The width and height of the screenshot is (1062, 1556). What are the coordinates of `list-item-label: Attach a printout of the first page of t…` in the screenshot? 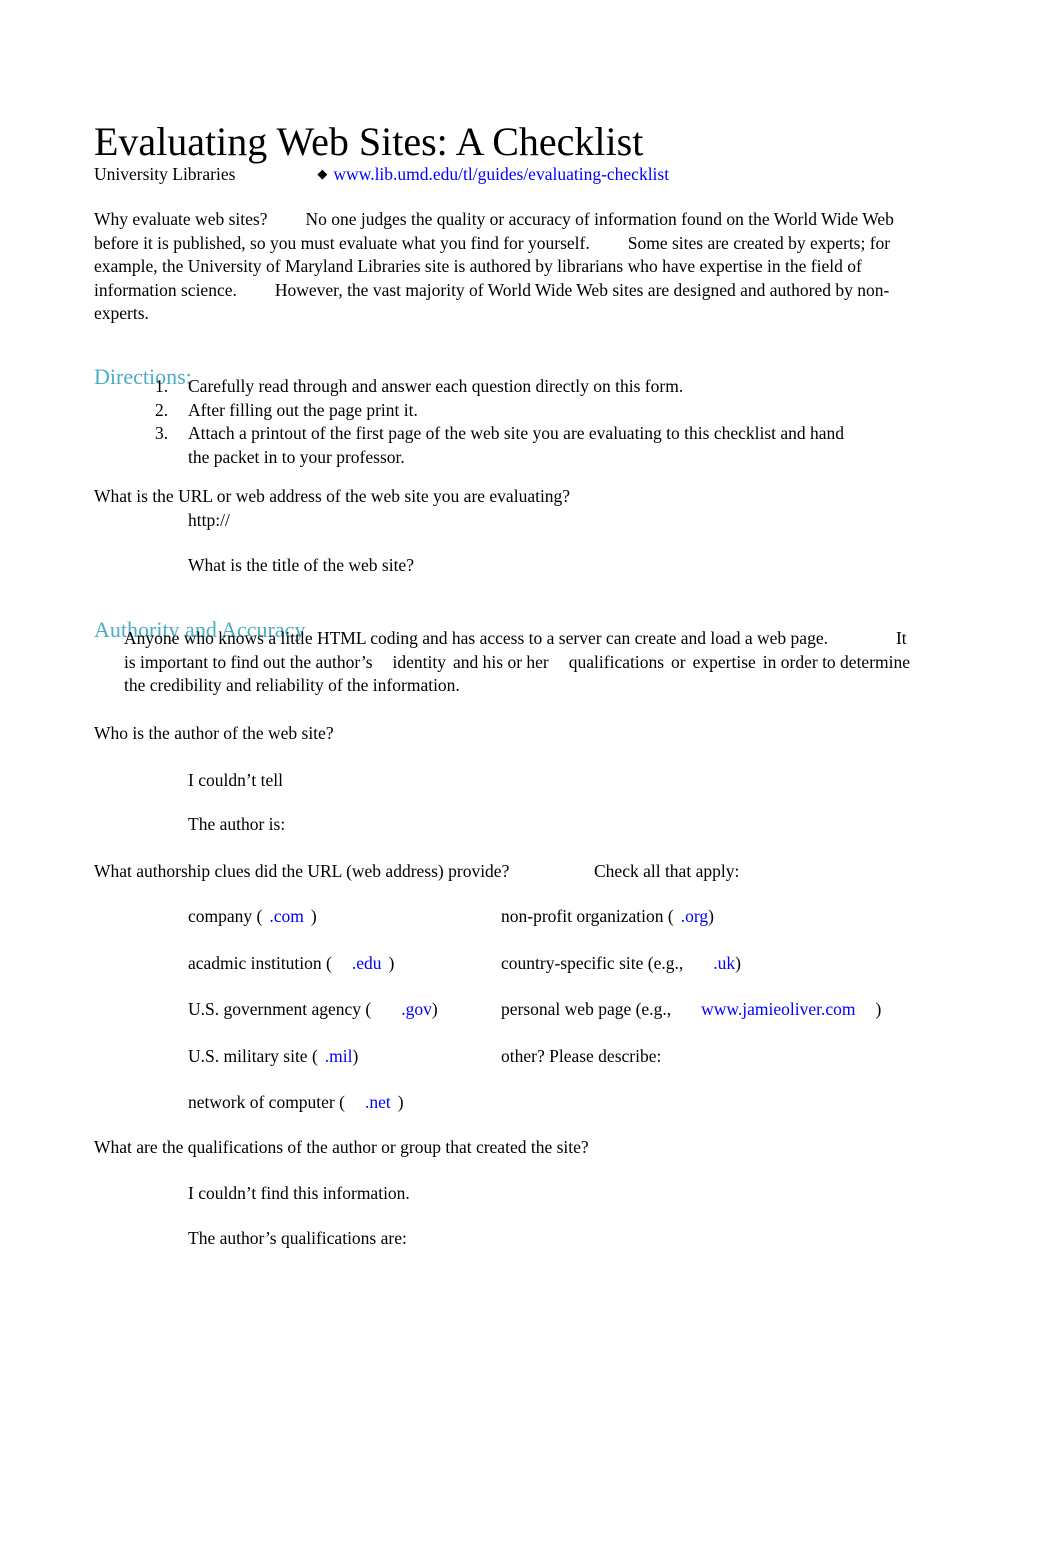 It's located at (516, 445).